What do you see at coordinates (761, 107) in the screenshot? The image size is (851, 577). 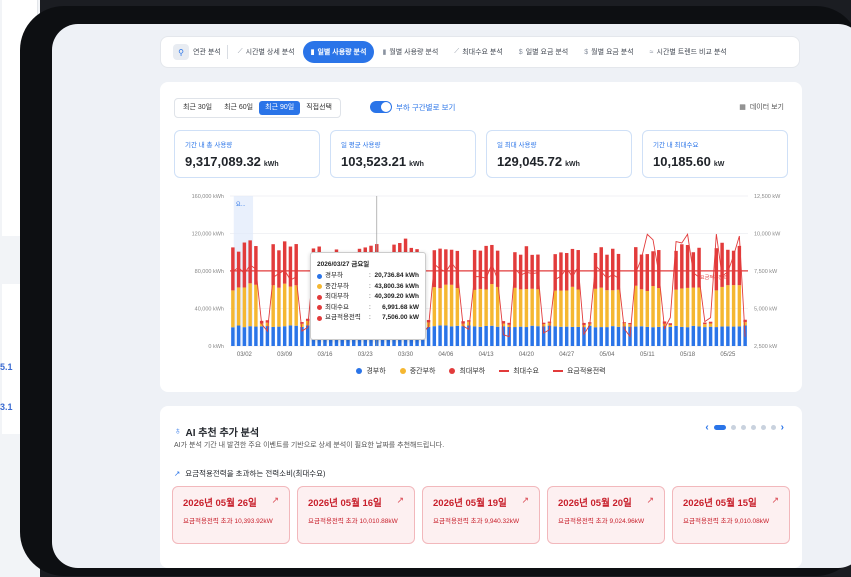 I see `data-view-button: ▦ 데이터 보기` at bounding box center [761, 107].